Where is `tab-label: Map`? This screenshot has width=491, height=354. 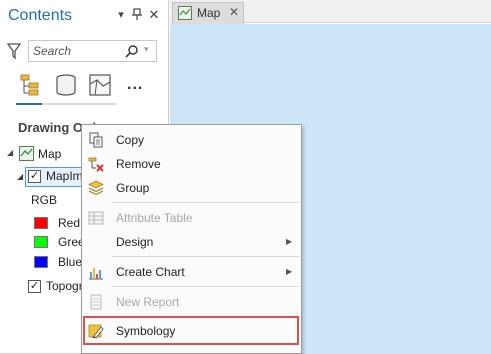 tab-label: Map is located at coordinates (209, 13).